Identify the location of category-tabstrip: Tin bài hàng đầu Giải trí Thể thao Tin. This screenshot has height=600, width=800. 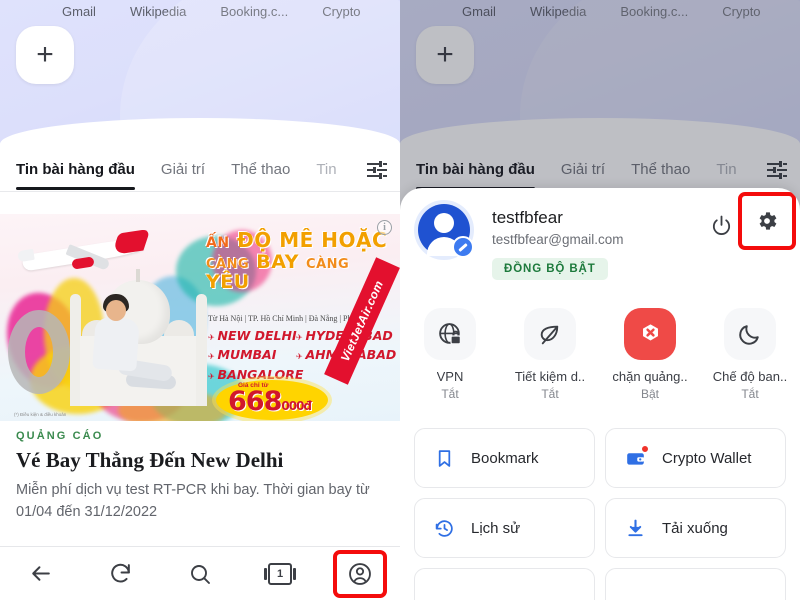
(200, 169).